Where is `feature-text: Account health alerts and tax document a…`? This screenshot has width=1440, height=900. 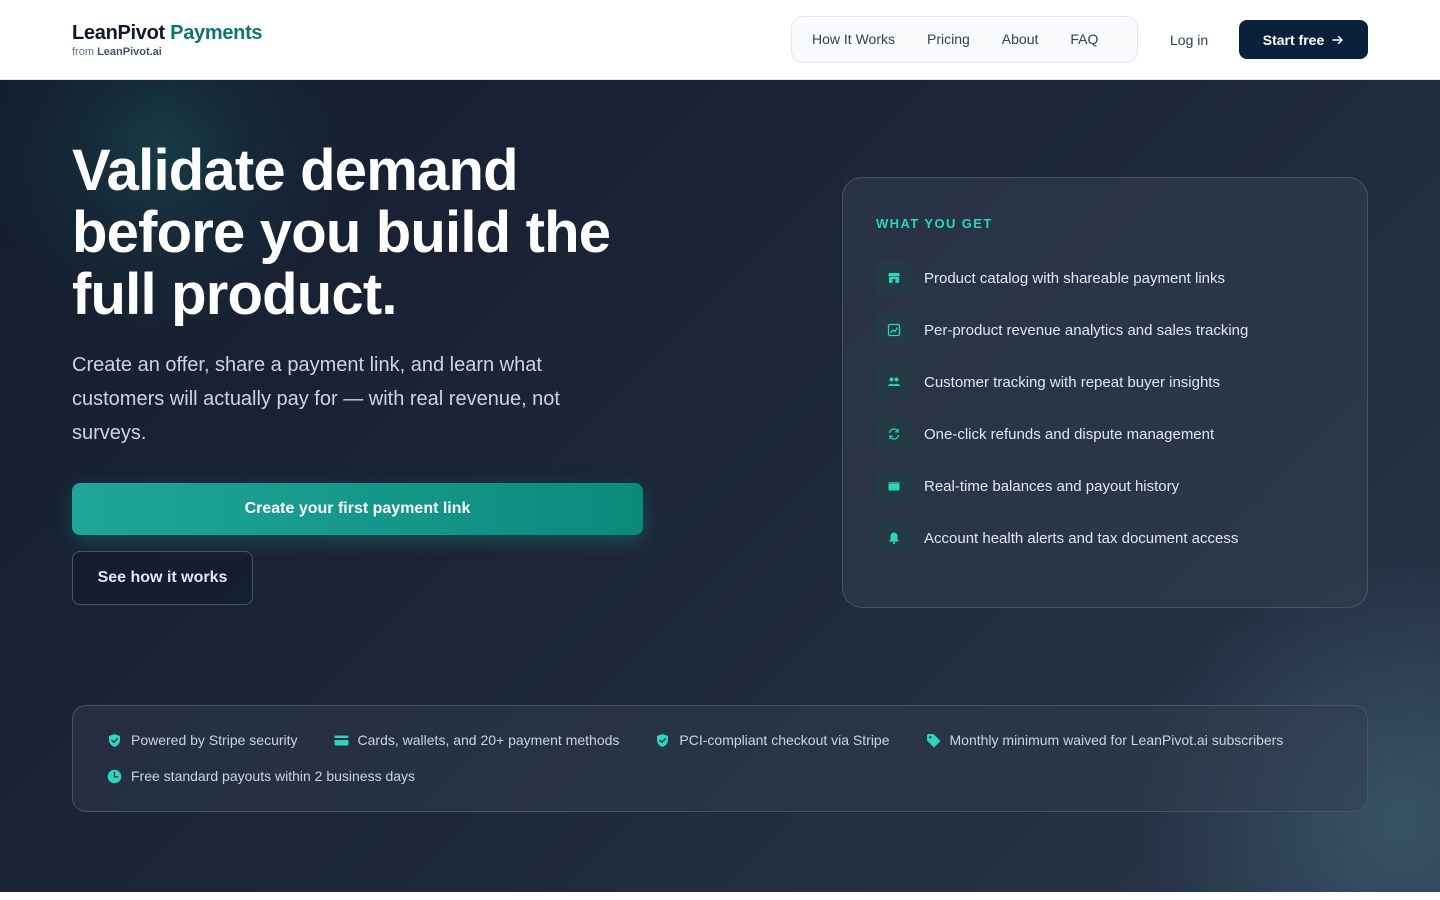 feature-text: Account health alerts and tax document a… is located at coordinates (1081, 538).